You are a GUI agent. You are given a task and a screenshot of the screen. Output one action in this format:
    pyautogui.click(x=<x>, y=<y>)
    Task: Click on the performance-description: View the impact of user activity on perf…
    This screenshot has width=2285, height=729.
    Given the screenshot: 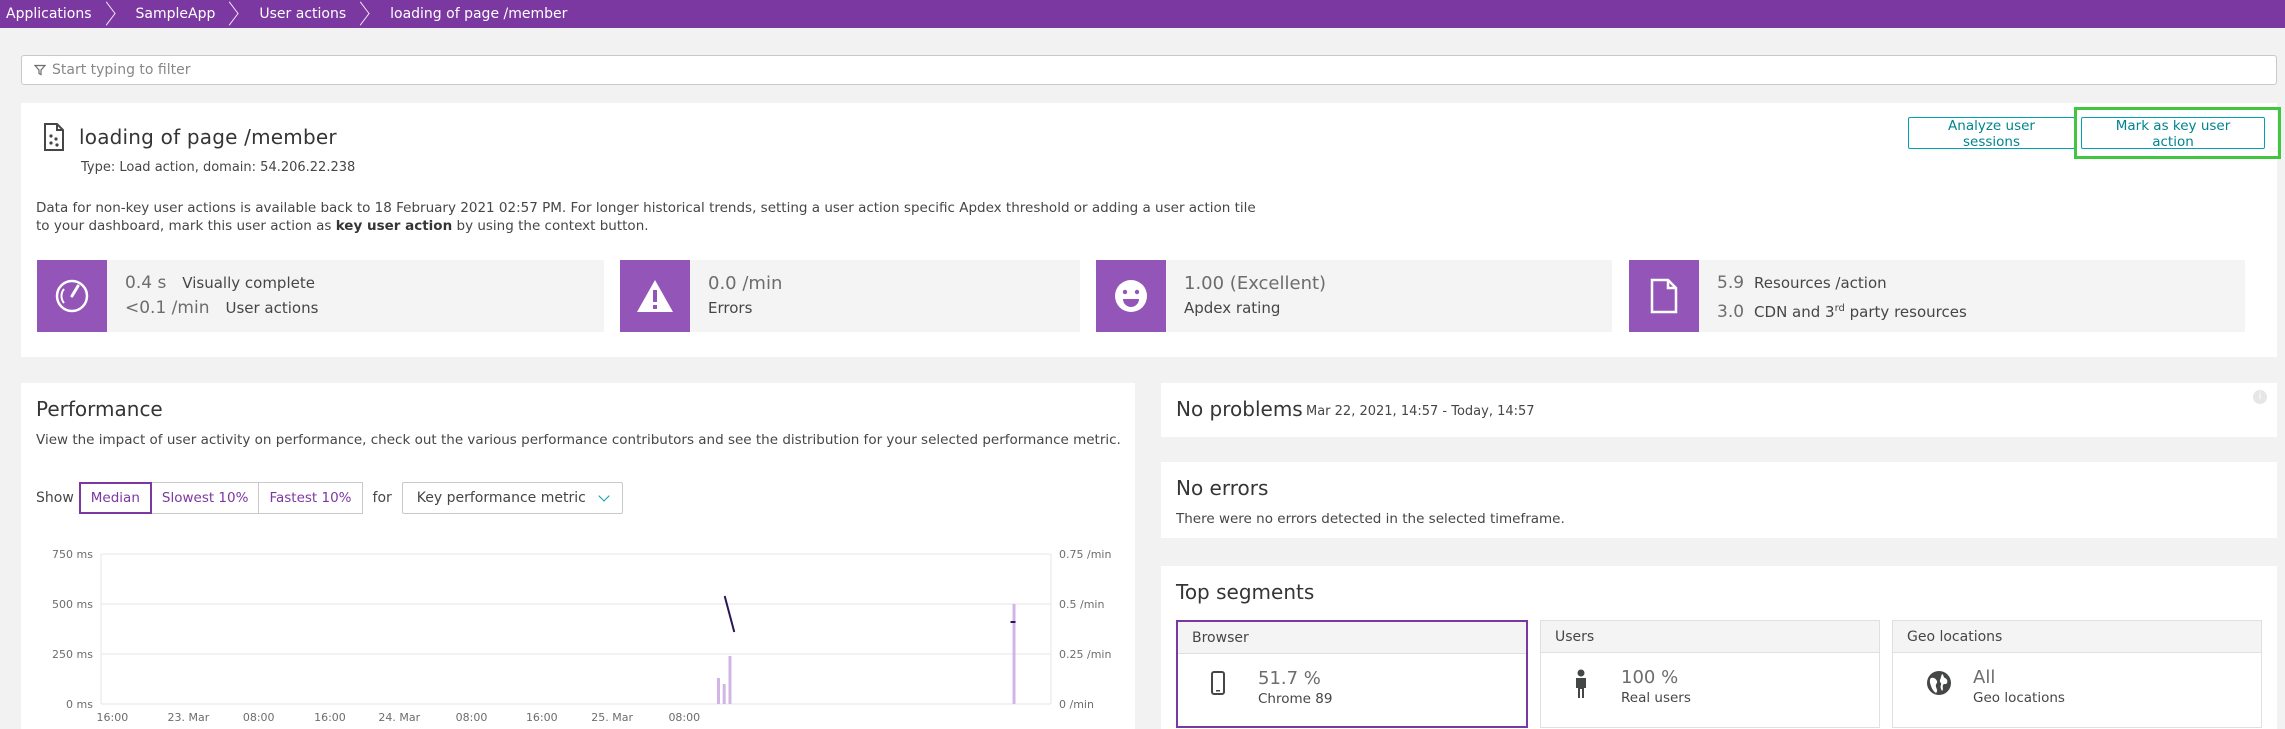 What is the action you would take?
    pyautogui.click(x=578, y=440)
    